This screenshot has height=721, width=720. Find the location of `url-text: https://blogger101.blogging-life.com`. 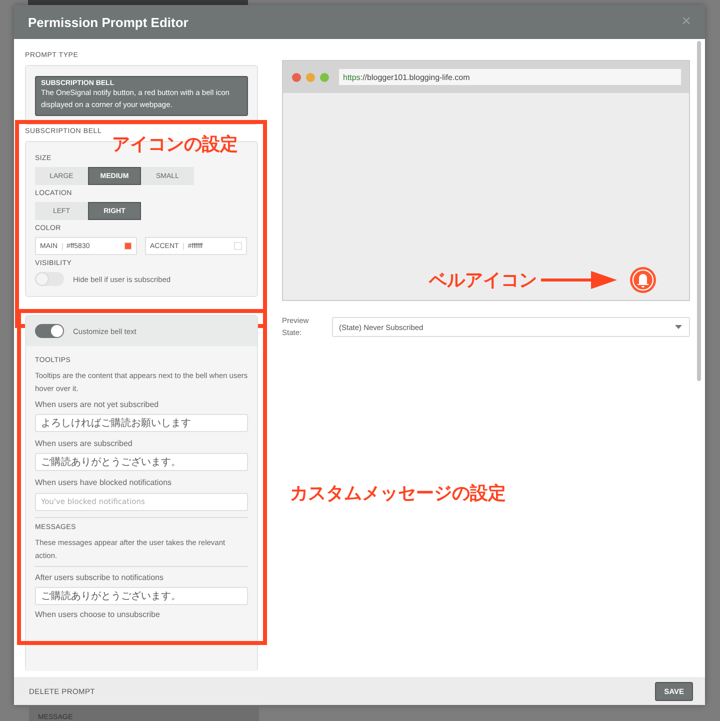

url-text: https://blogger101.blogging-life.com is located at coordinates (406, 77).